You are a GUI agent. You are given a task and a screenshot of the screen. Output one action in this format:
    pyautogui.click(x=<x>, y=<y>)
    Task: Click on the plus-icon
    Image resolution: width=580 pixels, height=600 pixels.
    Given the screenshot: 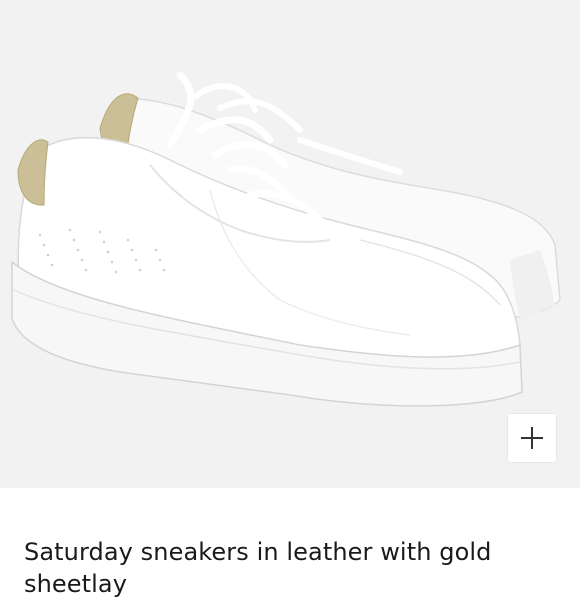 What is the action you would take?
    pyautogui.click(x=532, y=438)
    